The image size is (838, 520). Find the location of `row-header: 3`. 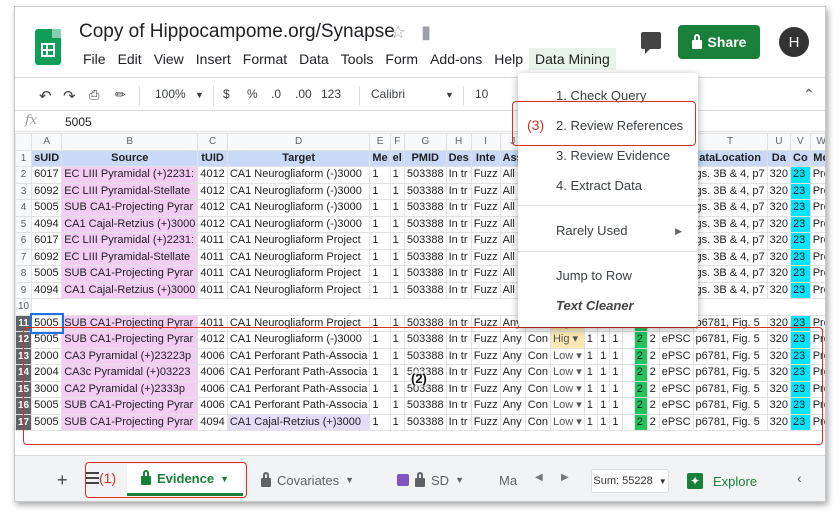

row-header: 3 is located at coordinates (24, 191).